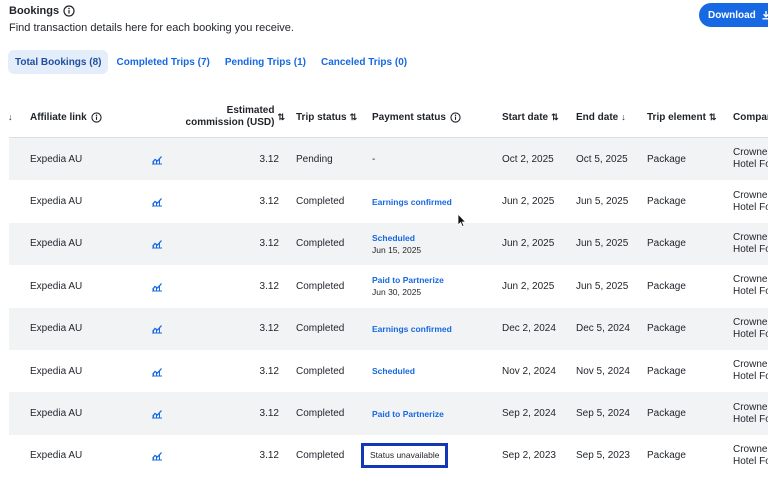 This screenshot has height=477, width=768. Describe the element at coordinates (397, 292) in the screenshot. I see `payment-date: Jun 30, 2025` at that location.